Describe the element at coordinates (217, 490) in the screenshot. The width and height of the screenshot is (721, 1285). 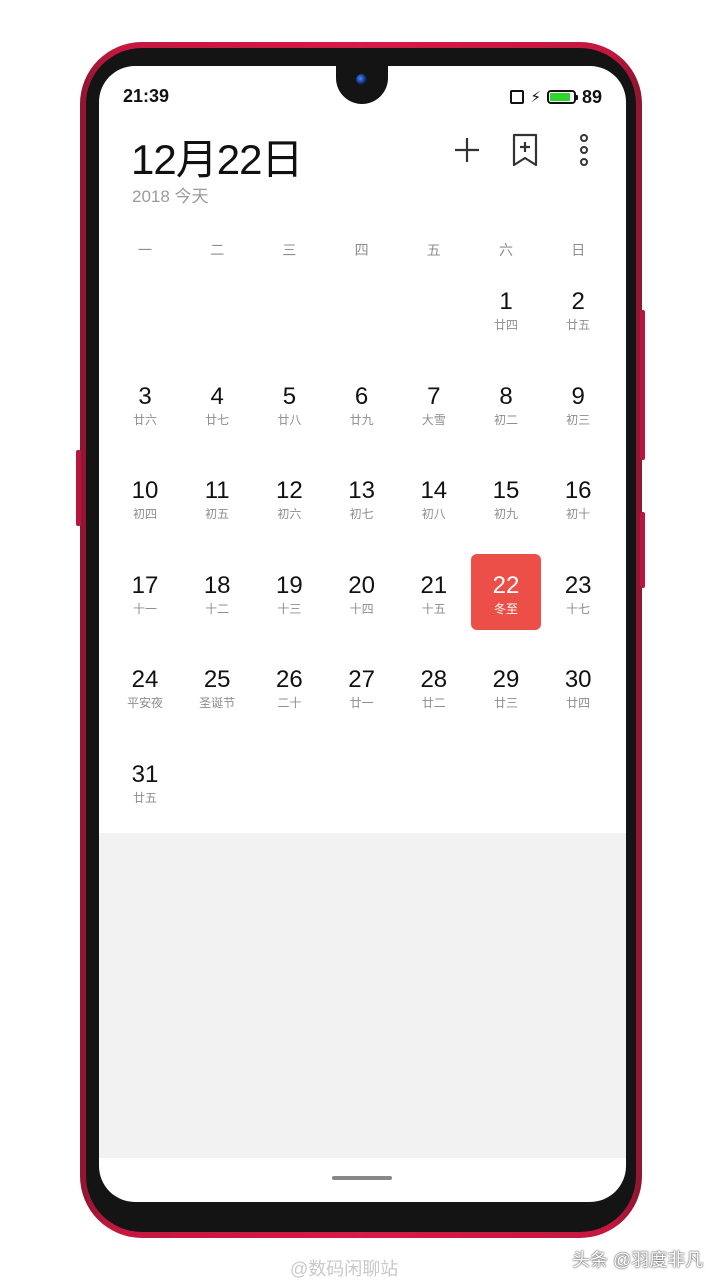
I see `day-number: 11` at that location.